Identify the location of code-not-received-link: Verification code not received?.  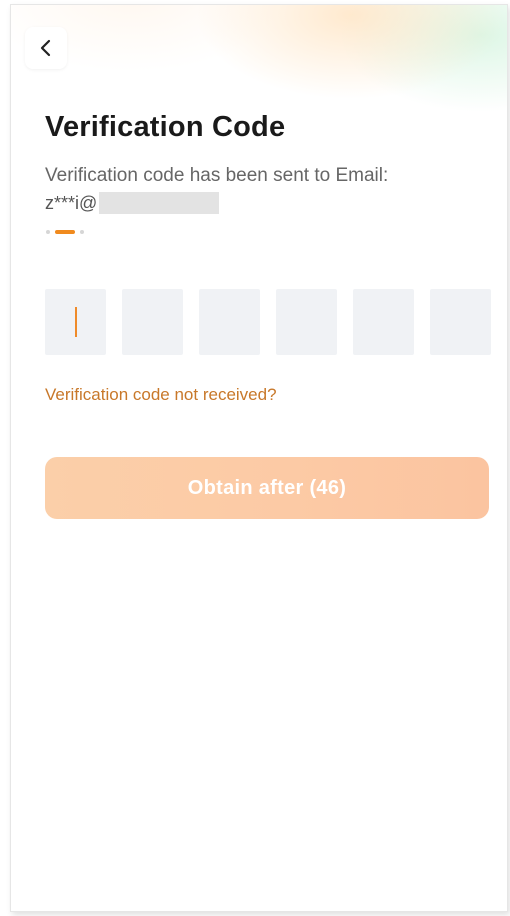
(161, 395).